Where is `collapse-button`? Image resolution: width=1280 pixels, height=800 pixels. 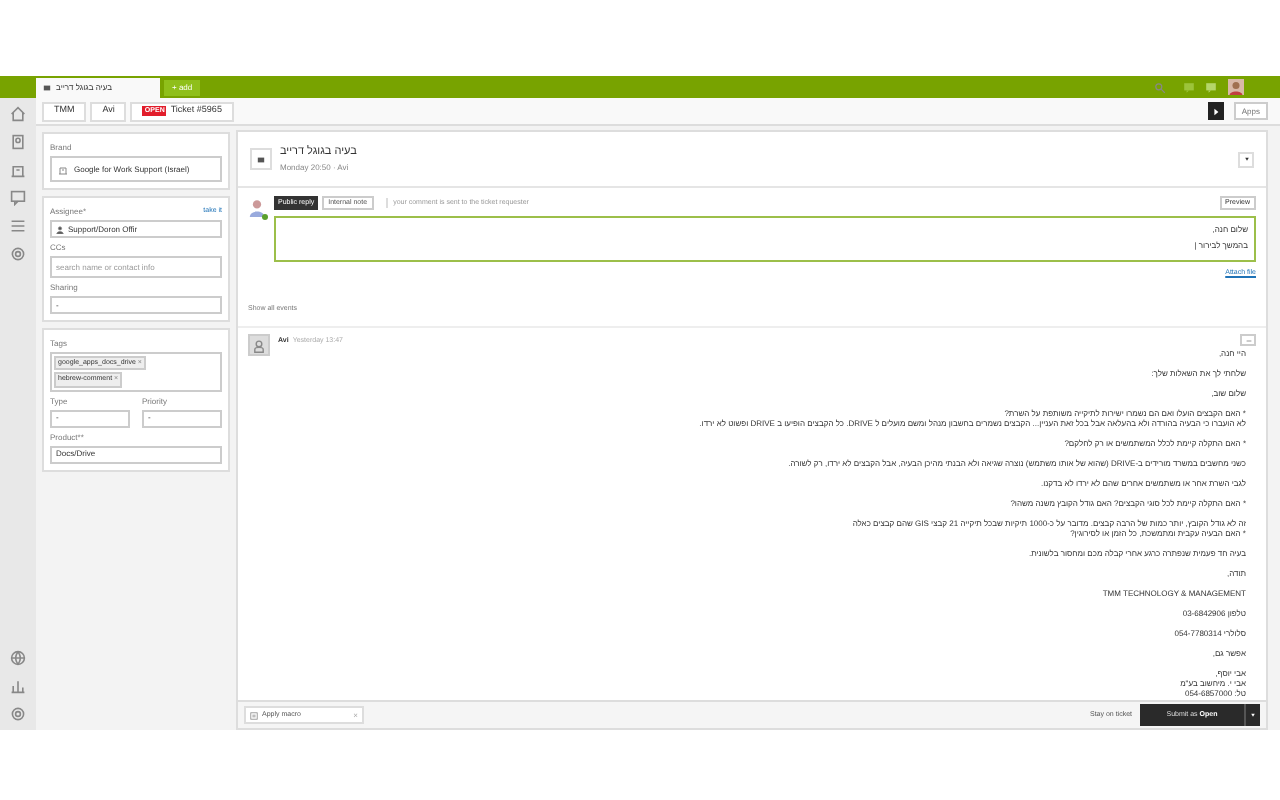
collapse-button is located at coordinates (1248, 340).